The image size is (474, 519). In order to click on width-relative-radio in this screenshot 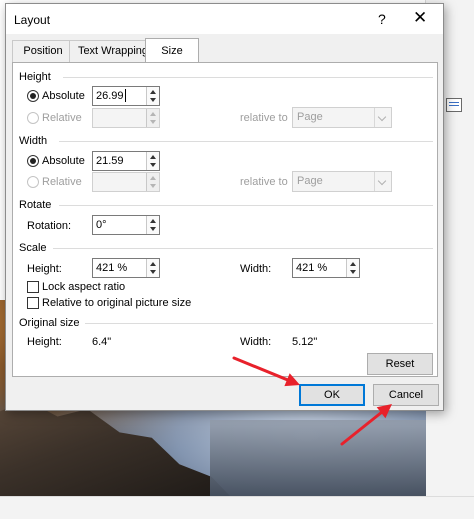, I will do `click(33, 182)`.